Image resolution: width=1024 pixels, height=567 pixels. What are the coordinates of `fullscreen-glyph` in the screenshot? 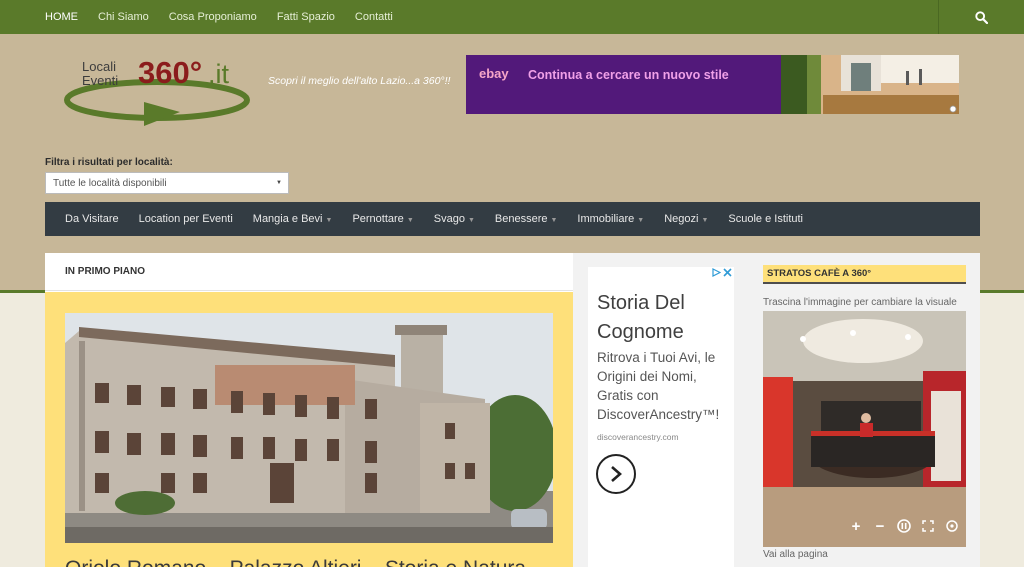 It's located at (928, 526).